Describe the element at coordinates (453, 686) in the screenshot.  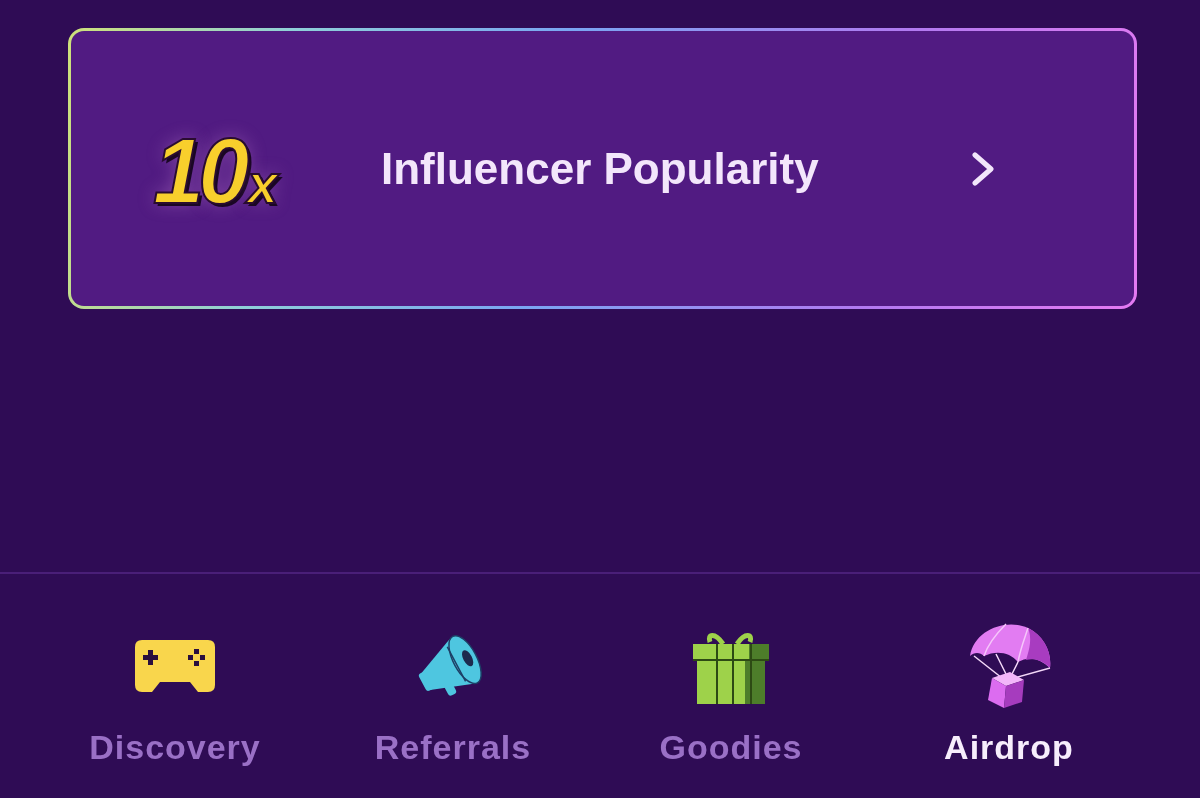
I see `nav-tab: Referrals` at that location.